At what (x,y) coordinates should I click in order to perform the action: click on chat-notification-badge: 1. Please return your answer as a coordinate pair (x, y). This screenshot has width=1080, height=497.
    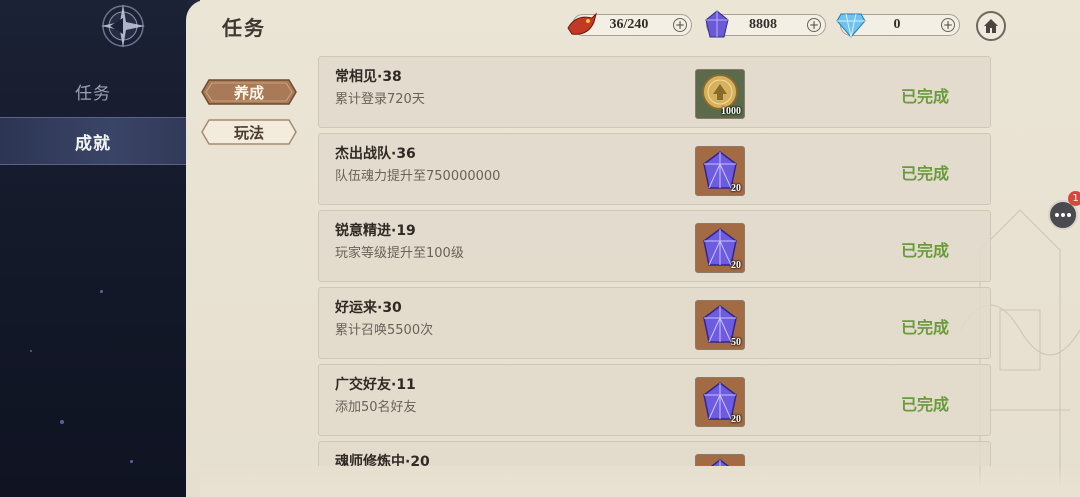
    Looking at the image, I should click on (1074, 198).